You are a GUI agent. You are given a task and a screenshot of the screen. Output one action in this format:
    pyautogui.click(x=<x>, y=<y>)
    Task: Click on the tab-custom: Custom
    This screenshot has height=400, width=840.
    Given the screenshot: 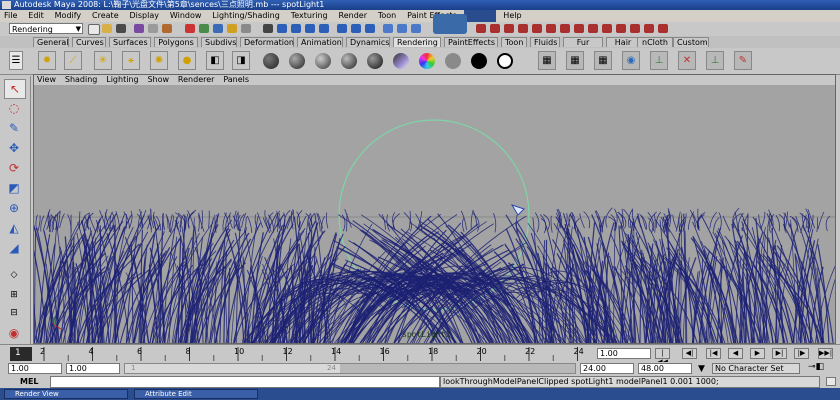 What is the action you would take?
    pyautogui.click(x=691, y=42)
    